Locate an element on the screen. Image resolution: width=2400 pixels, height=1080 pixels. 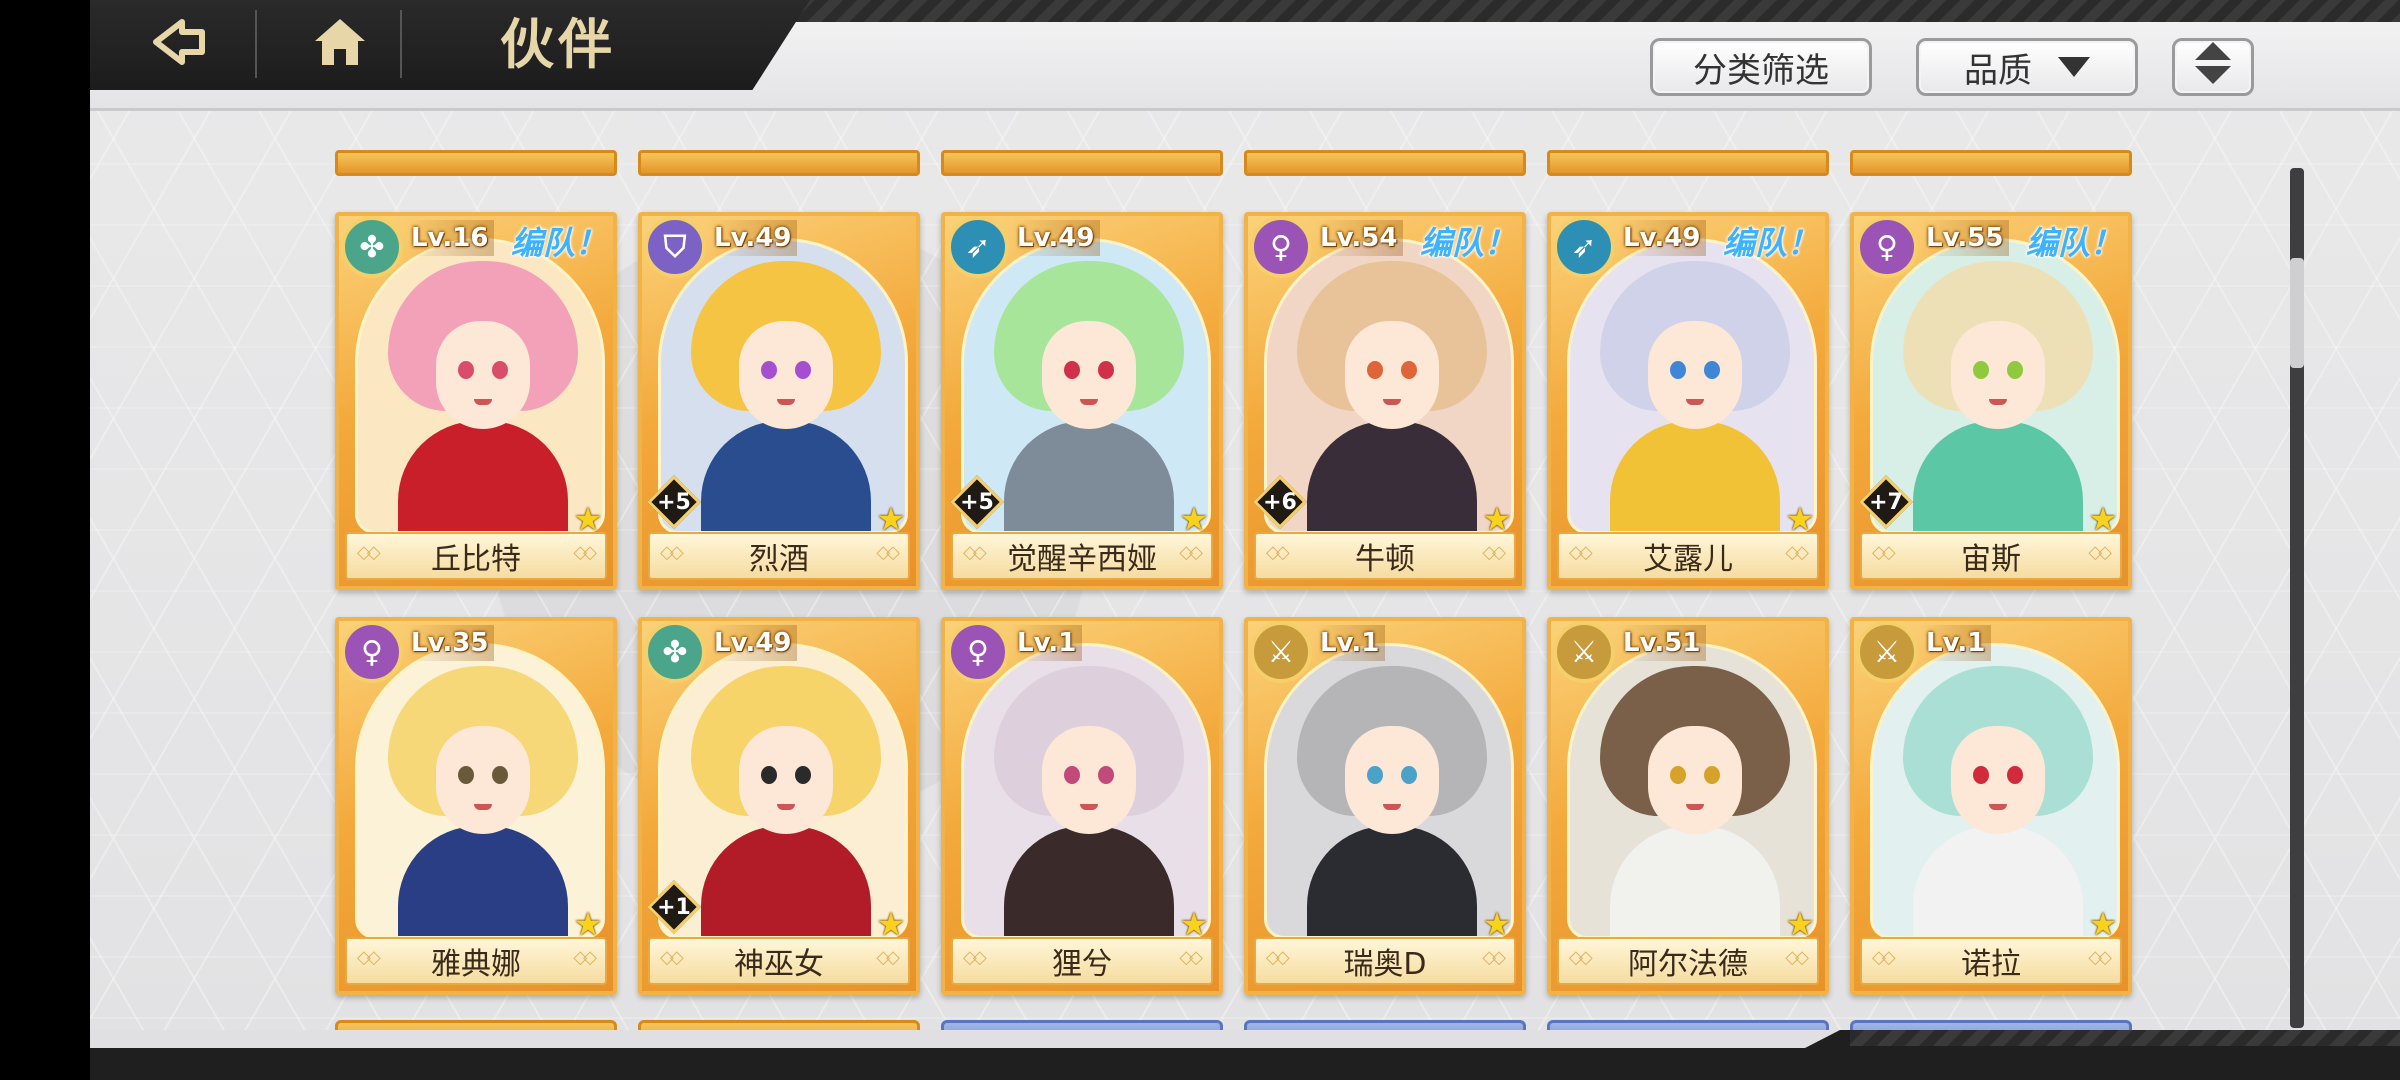
partner-card: ⚔Lv.1 ★诺拉 is located at coordinates (1991, 806).